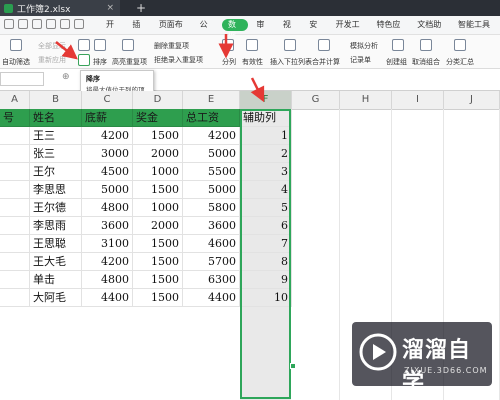 The image size is (500, 400). What do you see at coordinates (252, 62) in the screenshot?
I see `validity-button: 有效性` at bounding box center [252, 62].